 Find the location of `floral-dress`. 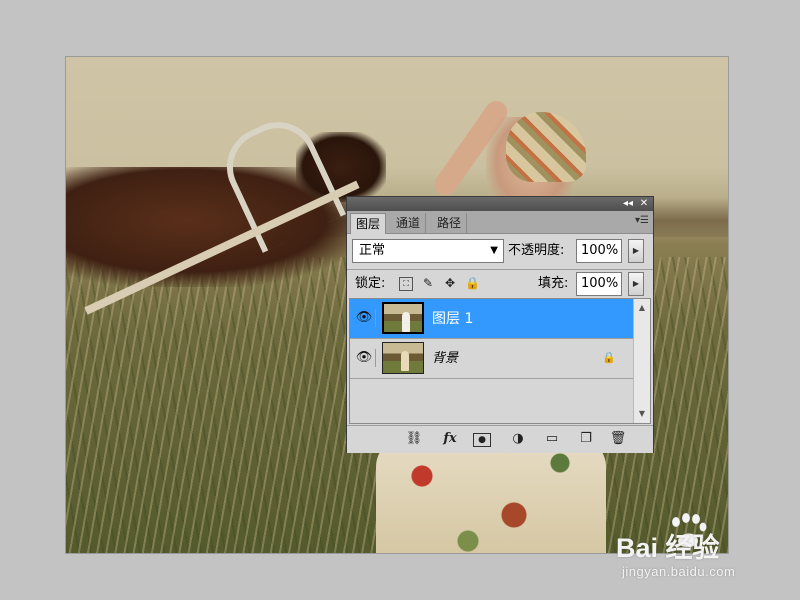

floral-dress is located at coordinates (491, 495).